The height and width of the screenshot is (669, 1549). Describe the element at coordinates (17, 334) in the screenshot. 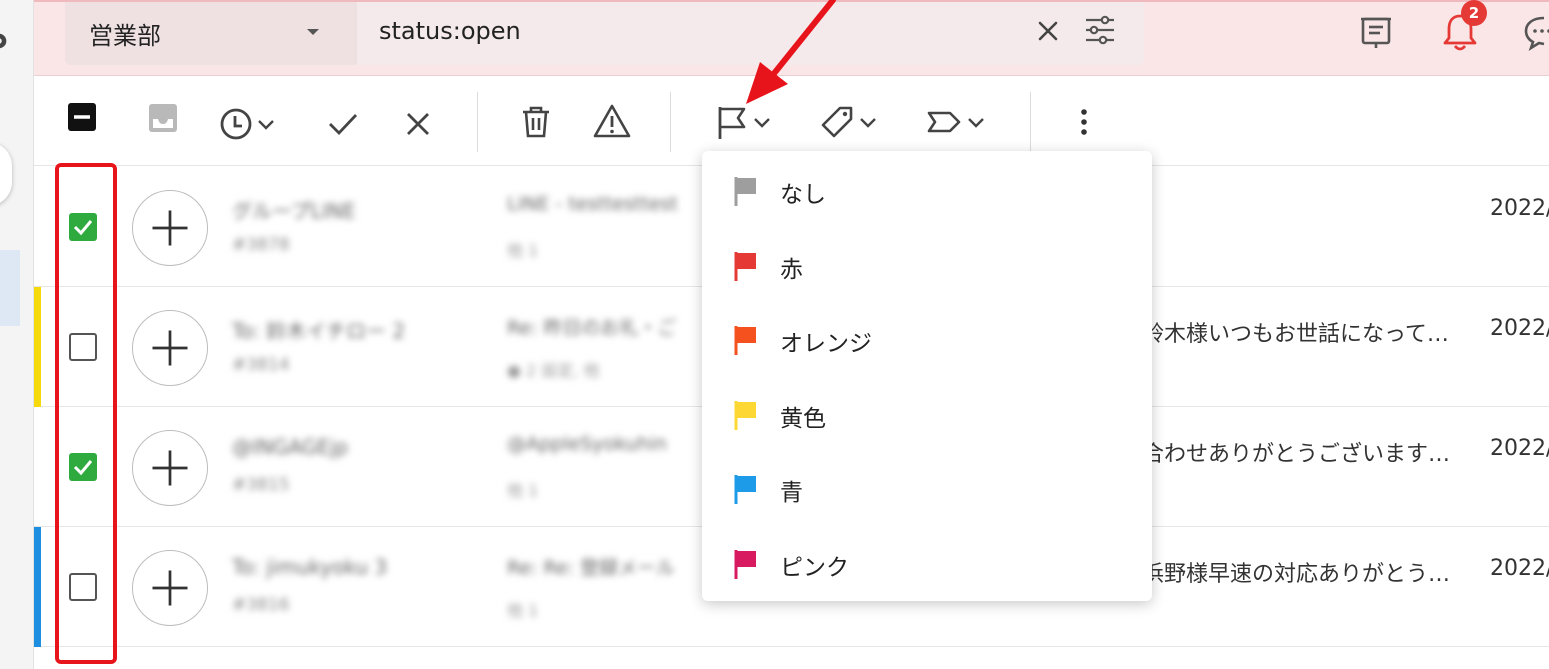

I see `app-sidebar` at that location.